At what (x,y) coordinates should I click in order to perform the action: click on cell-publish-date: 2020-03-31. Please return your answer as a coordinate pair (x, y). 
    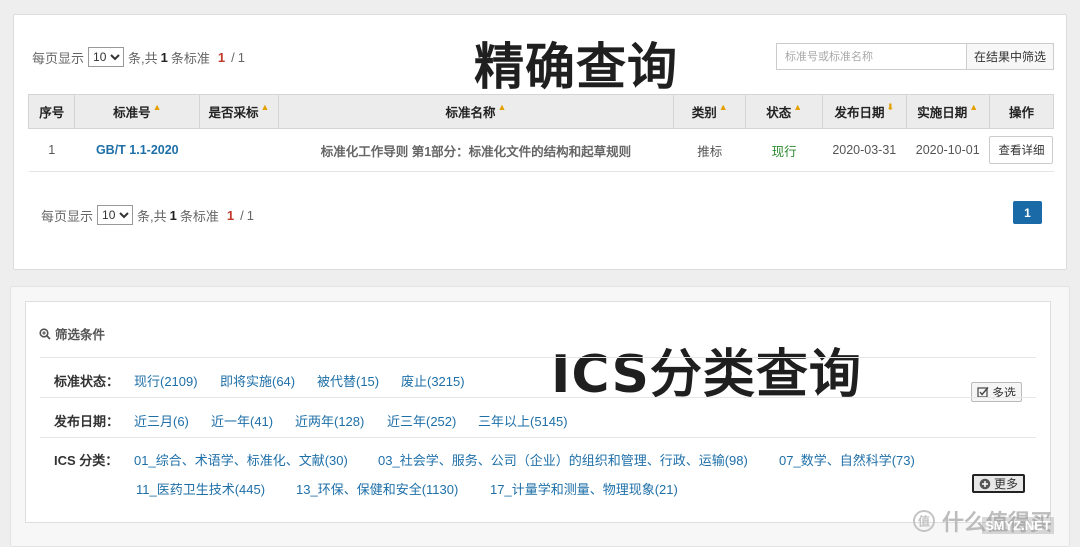
    Looking at the image, I should click on (864, 150).